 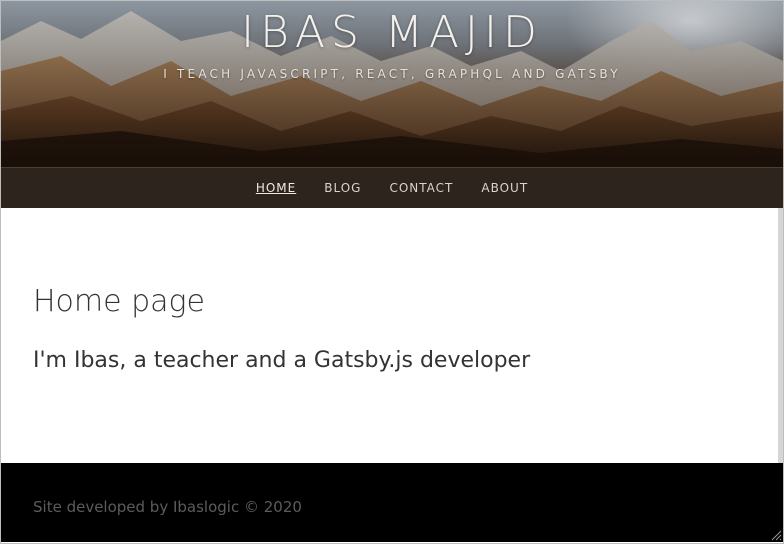 I want to click on nav-item-about: ABOUT, so click(x=504, y=188).